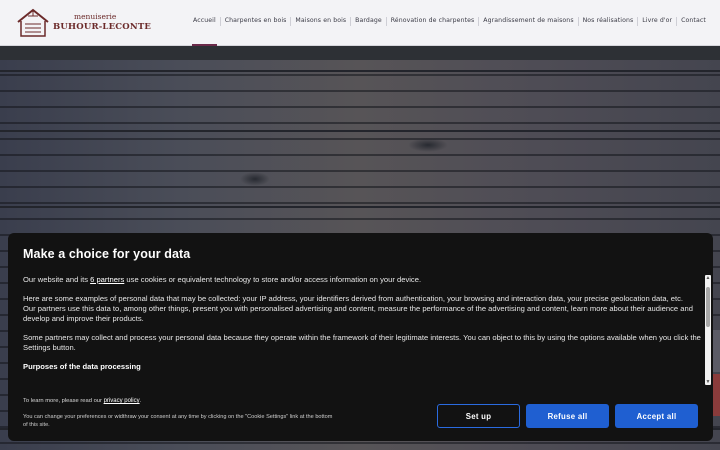 The image size is (720, 450). Describe the element at coordinates (656, 416) in the screenshot. I see `accept-all-button: Accept all` at that location.